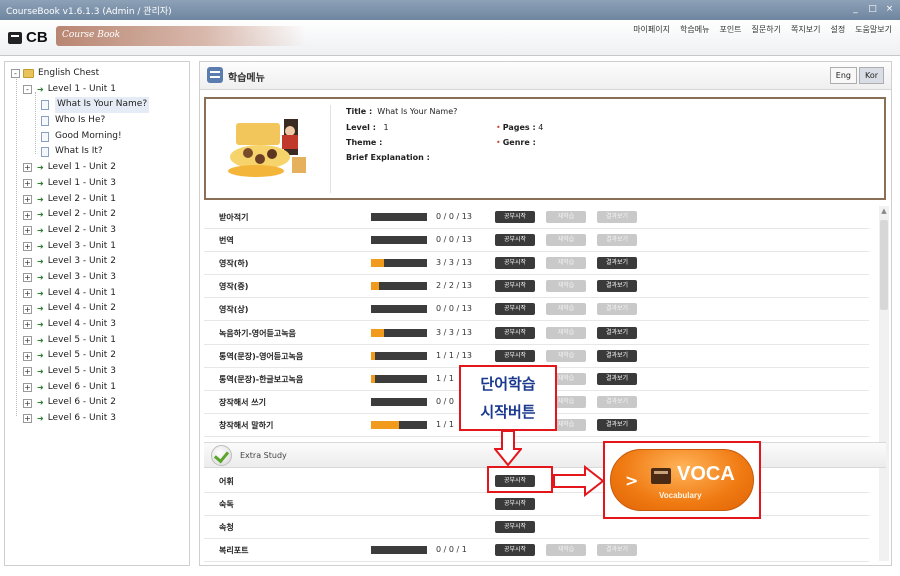  Describe the element at coordinates (884, 211) in the screenshot. I see `scroll-up-icon: ▲` at that location.